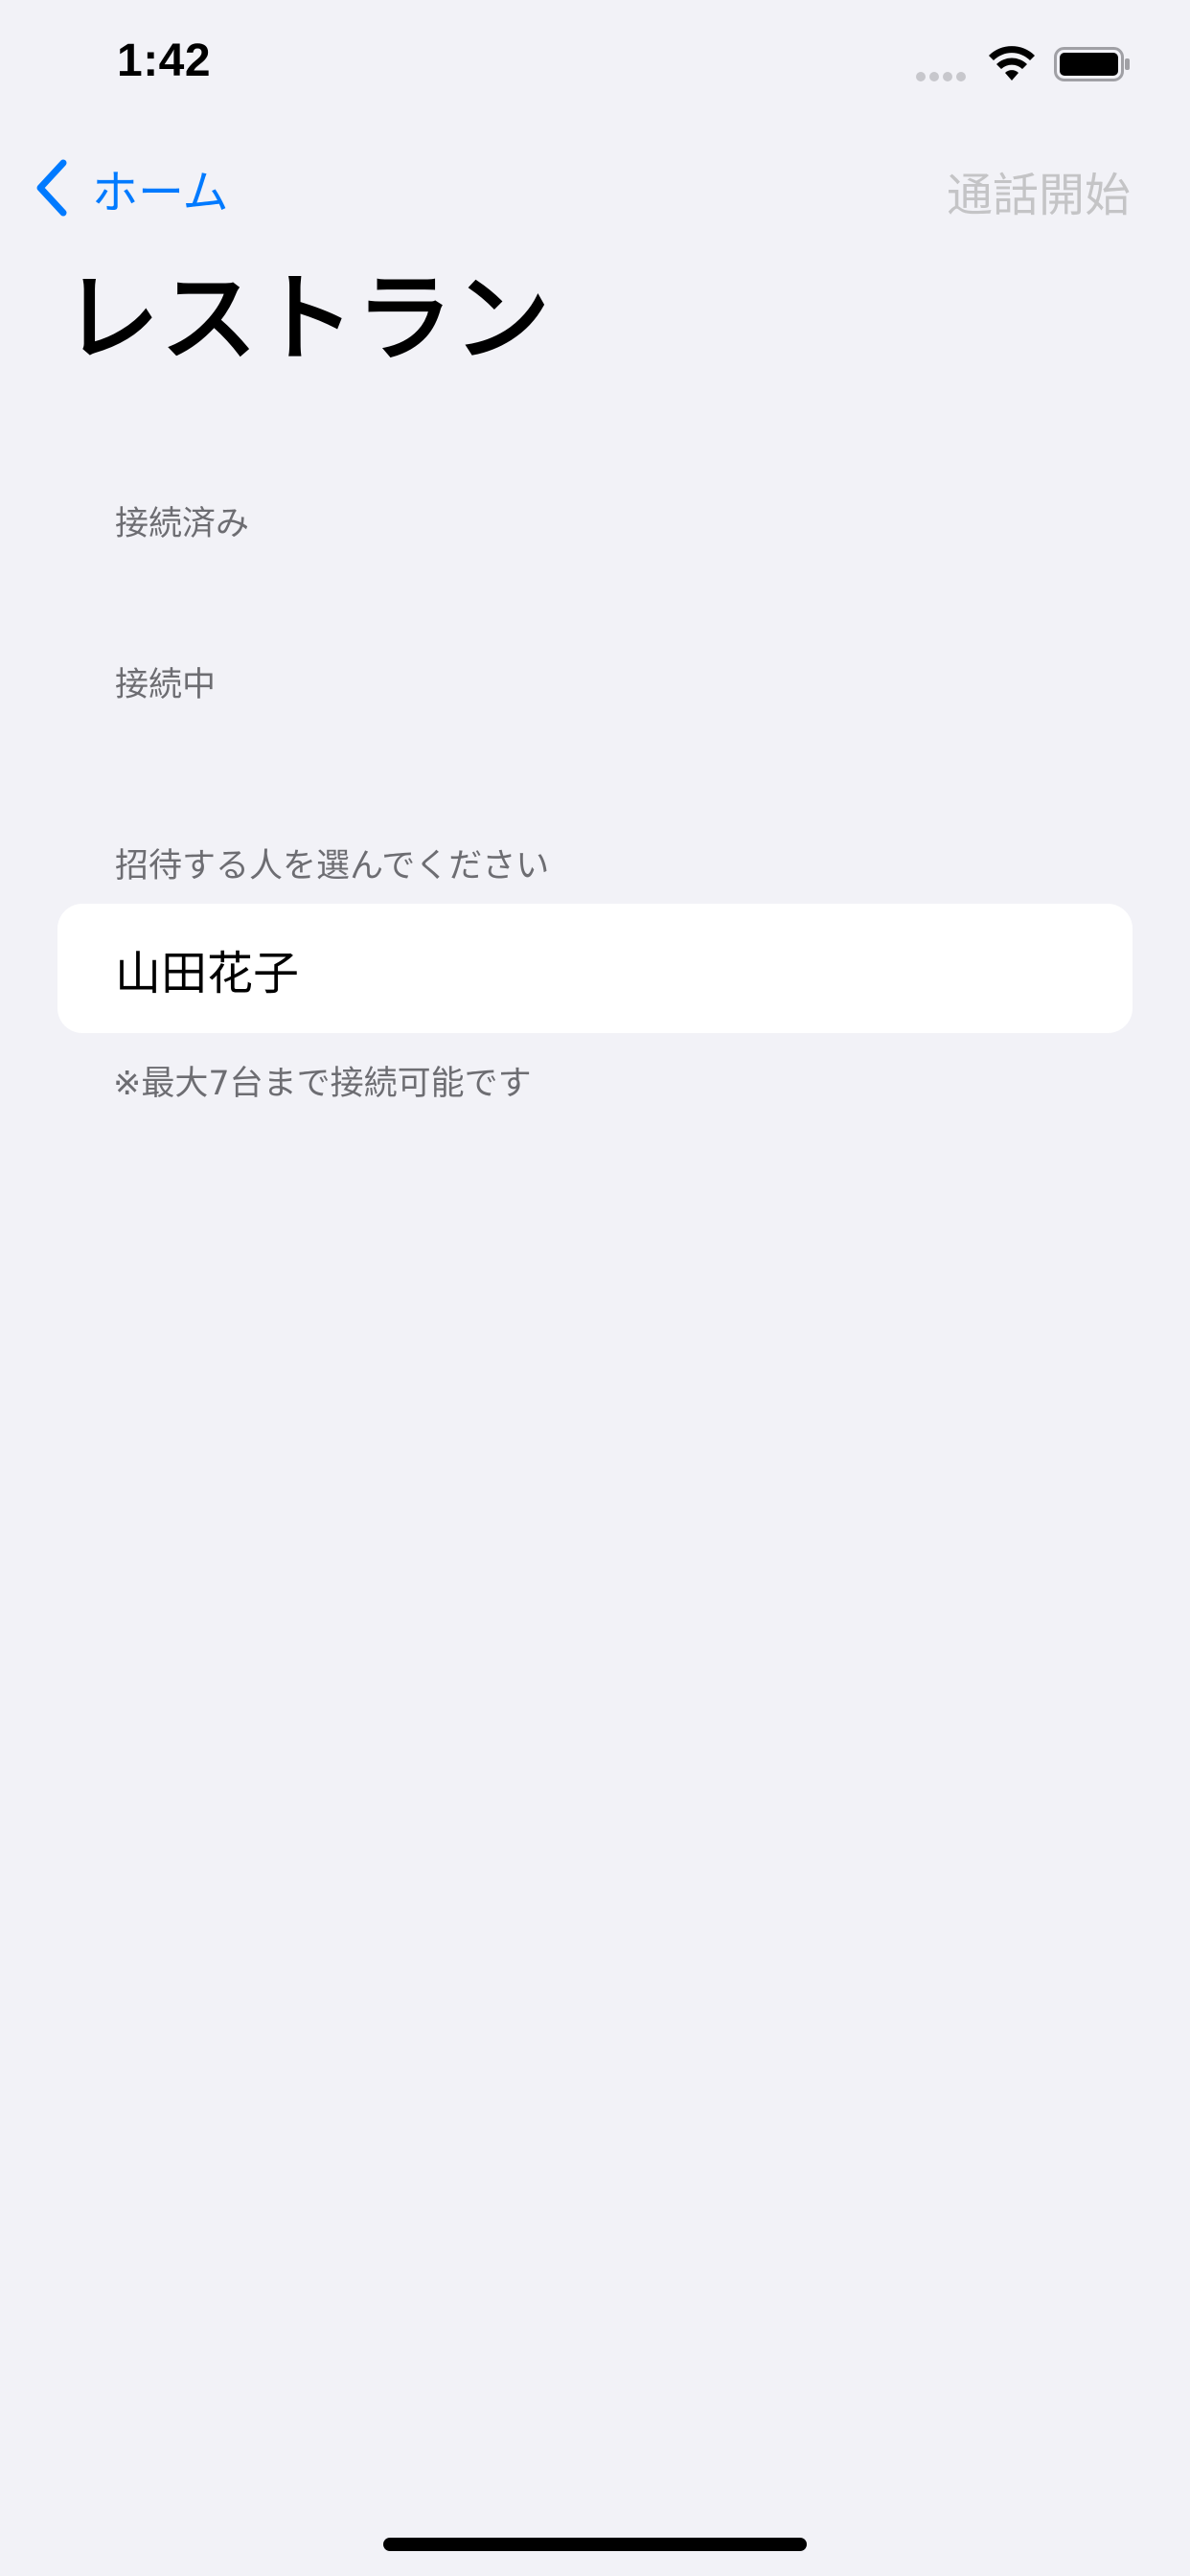 The image size is (1190, 2576). What do you see at coordinates (333, 866) in the screenshot?
I see `invite-section-header: 招待する人を選んでください` at bounding box center [333, 866].